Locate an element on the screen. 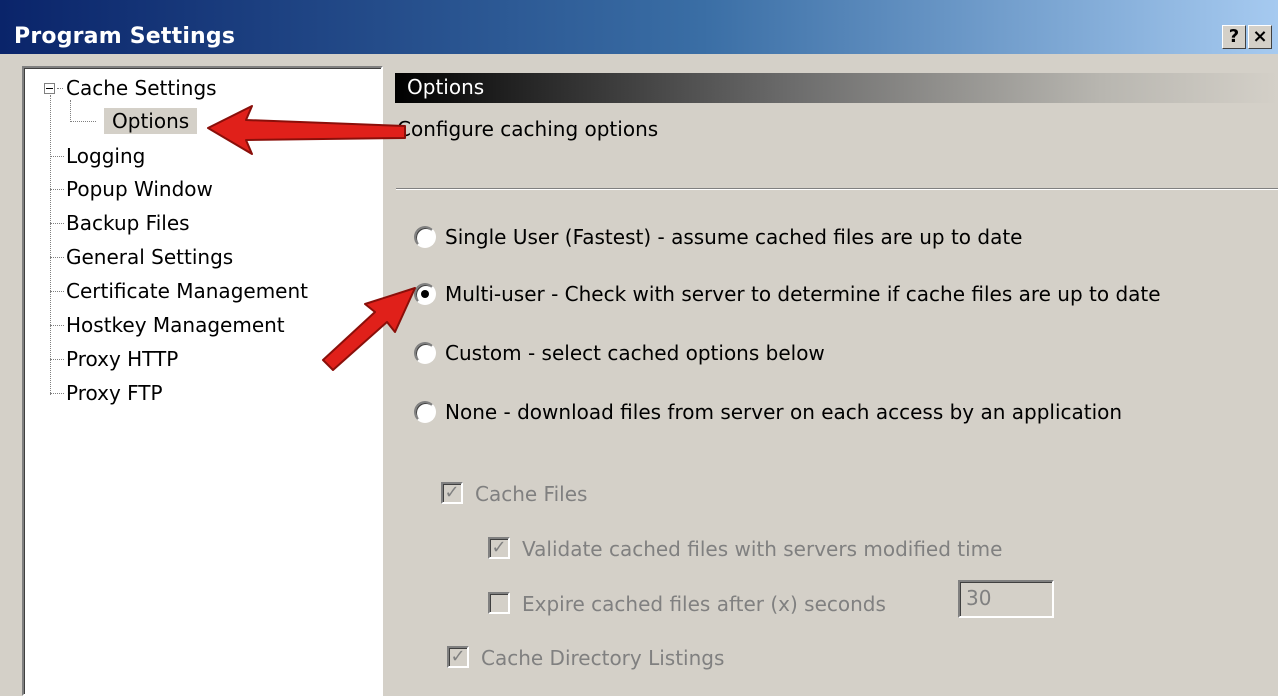 The image size is (1278, 696). checkbox-cache-directory-listings-label: Cache Directory Listings is located at coordinates (603, 658).